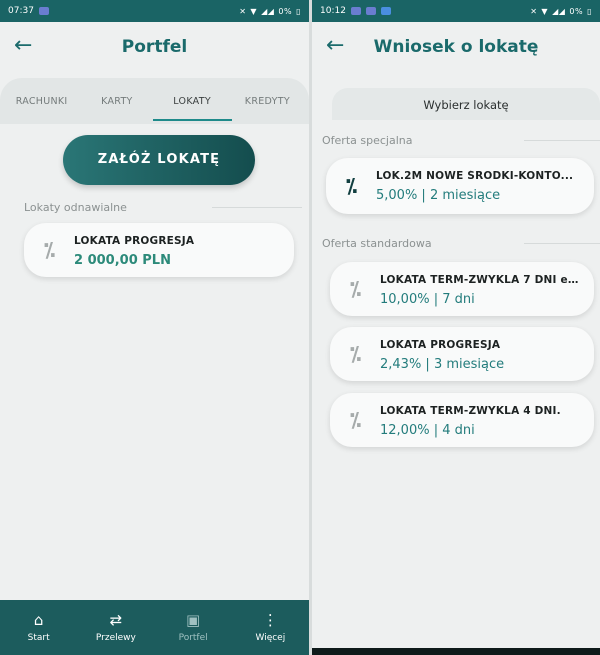 This screenshot has height=655, width=600. Describe the element at coordinates (427, 430) in the screenshot. I see `offer-rate: 12,00% | 4 dni` at that location.